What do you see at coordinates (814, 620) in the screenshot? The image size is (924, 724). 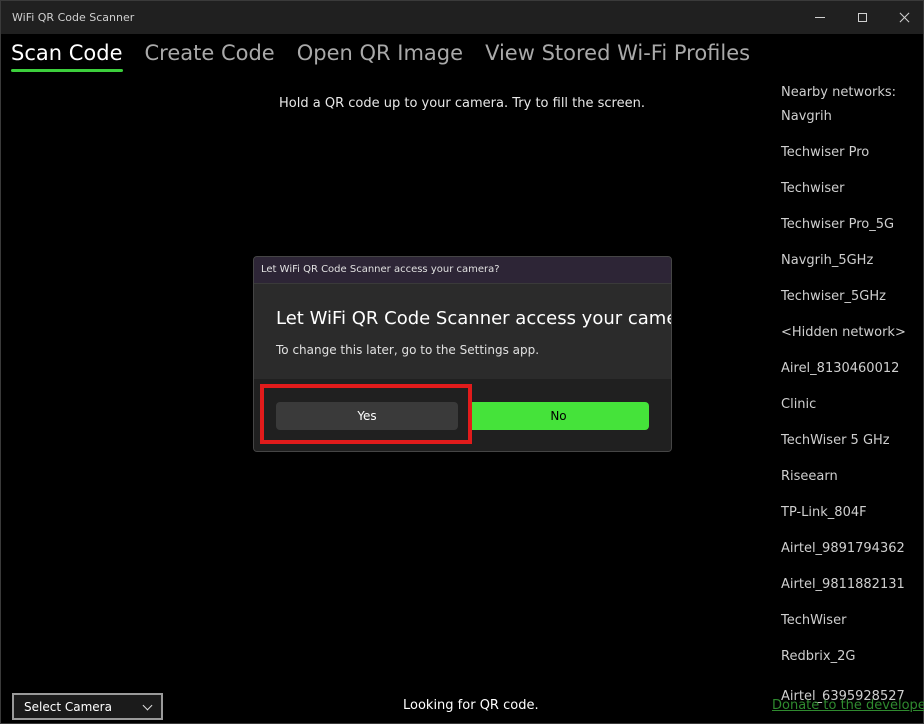 I see `network-item: TechWiser` at bounding box center [814, 620].